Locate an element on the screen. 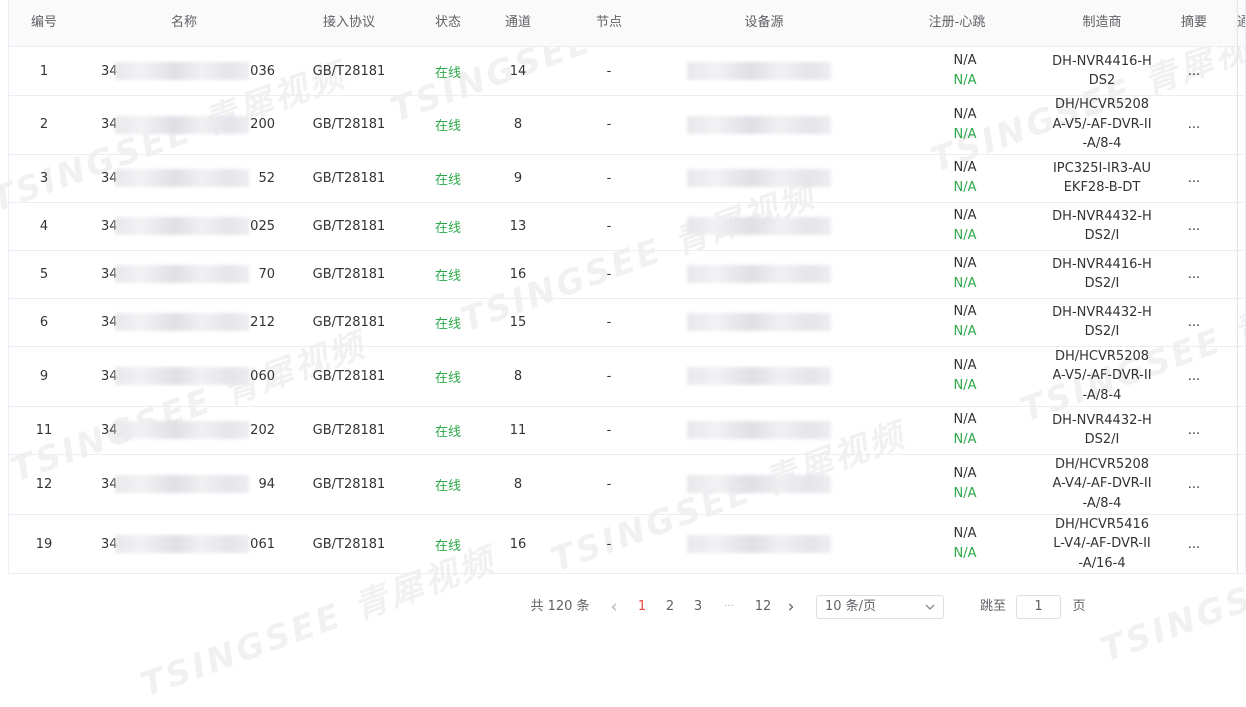 The image size is (1246, 707). column-header-summary: 摘要 is located at coordinates (1194, 23).